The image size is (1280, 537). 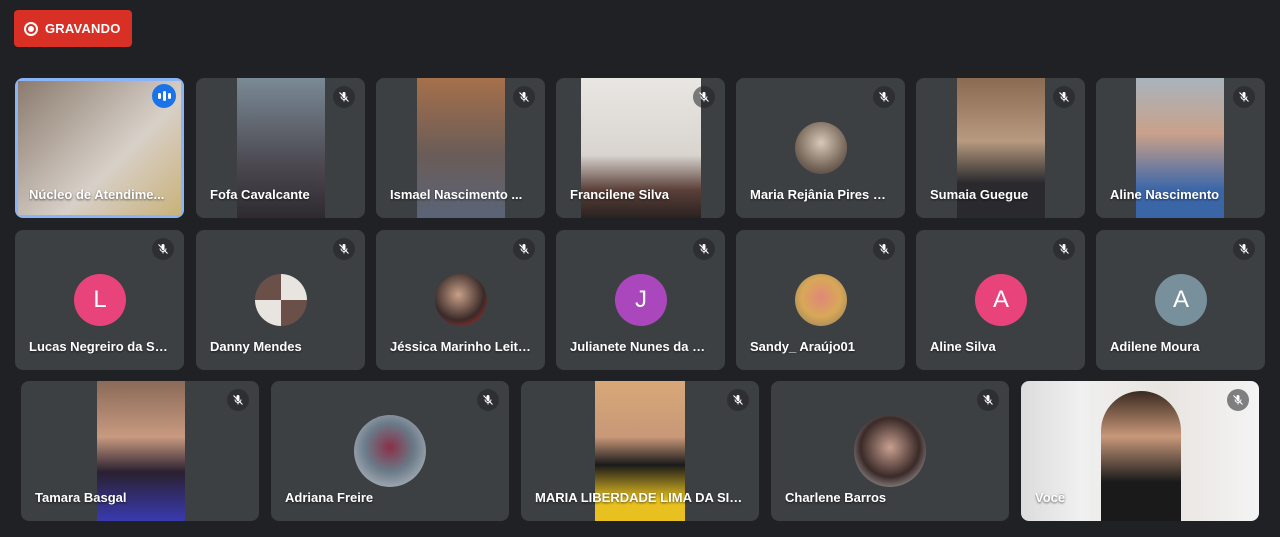 What do you see at coordinates (836, 497) in the screenshot?
I see `participant-name: Charlene Barros` at bounding box center [836, 497].